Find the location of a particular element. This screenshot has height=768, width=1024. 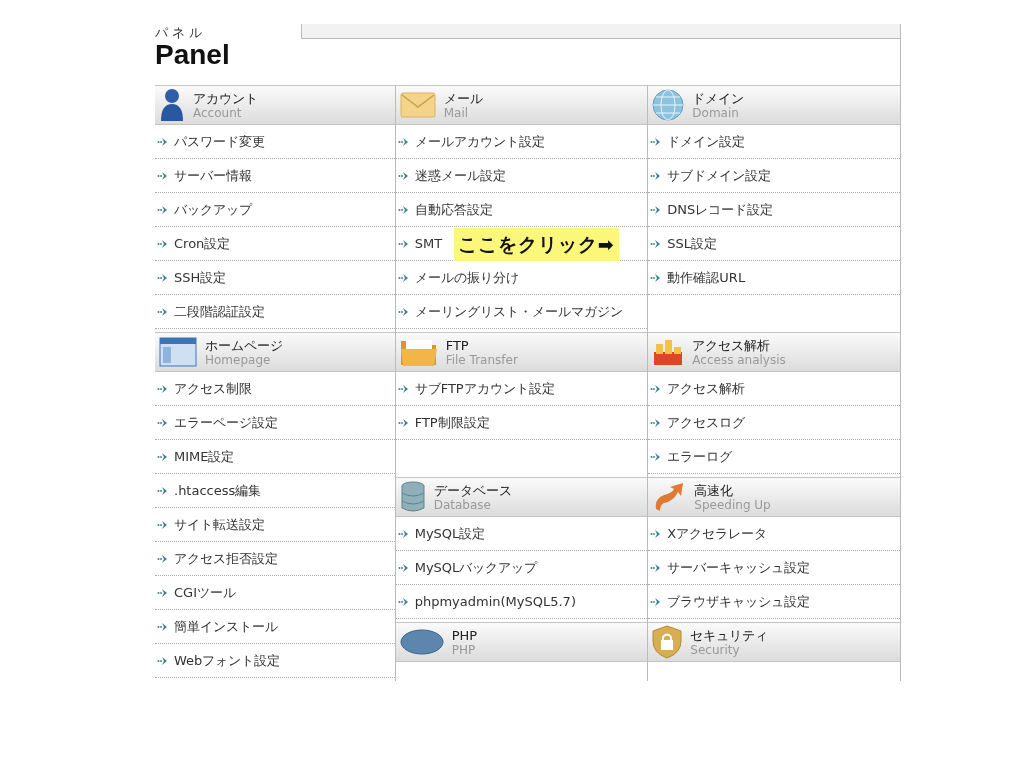

menu-link: アクセスログ is located at coordinates (706, 422).